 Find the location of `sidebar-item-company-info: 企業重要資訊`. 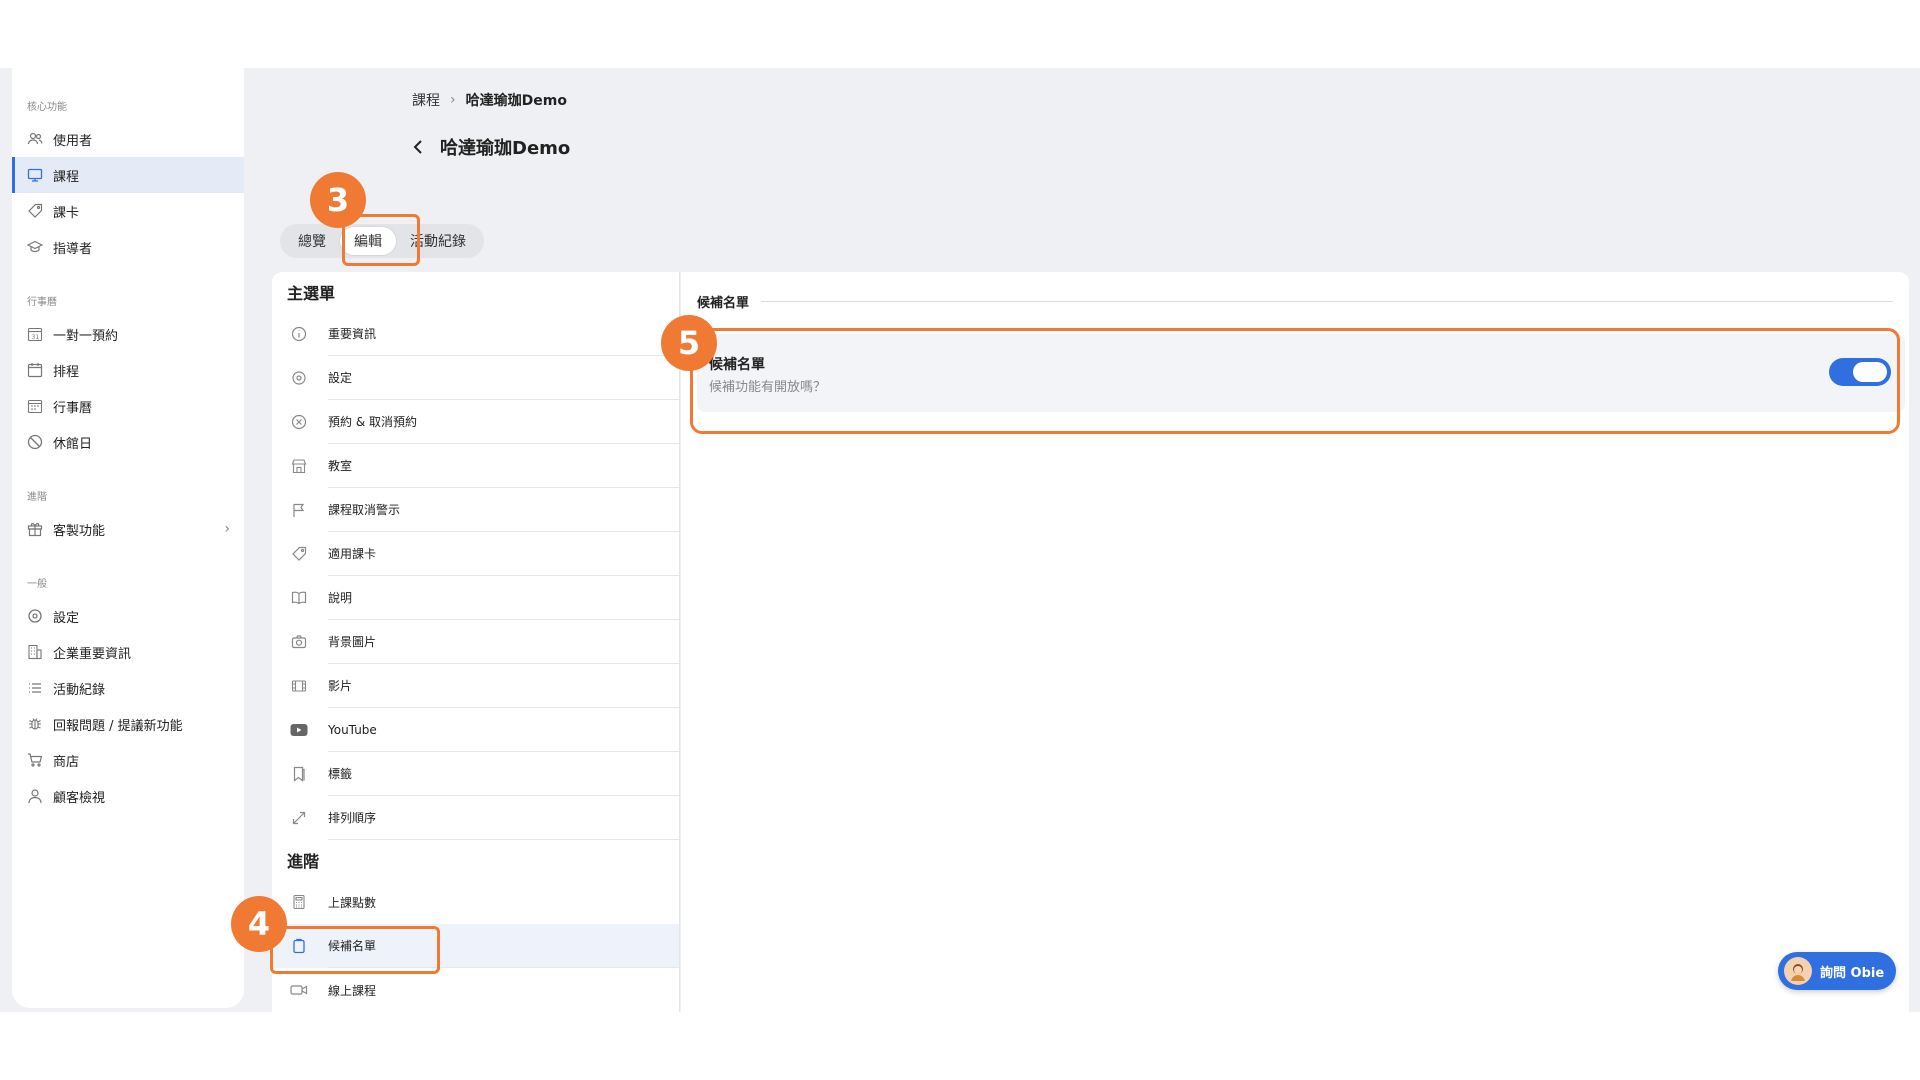

sidebar-item-company-info: 企業重要資訊 is located at coordinates (128, 652).